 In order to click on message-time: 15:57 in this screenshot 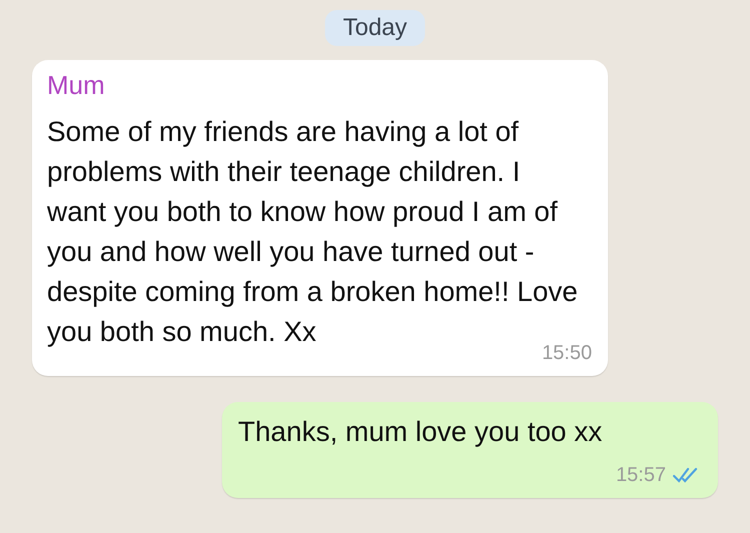, I will do `click(641, 475)`.